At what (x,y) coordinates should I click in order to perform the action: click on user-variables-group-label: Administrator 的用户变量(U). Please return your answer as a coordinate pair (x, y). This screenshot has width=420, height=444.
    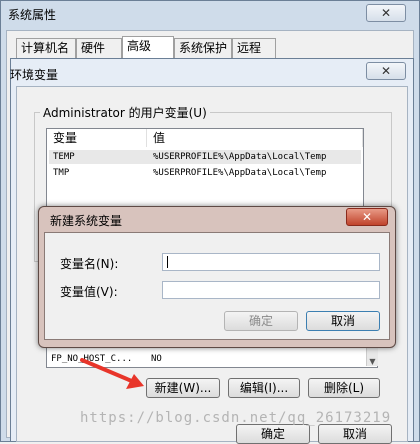
    Looking at the image, I should click on (125, 112).